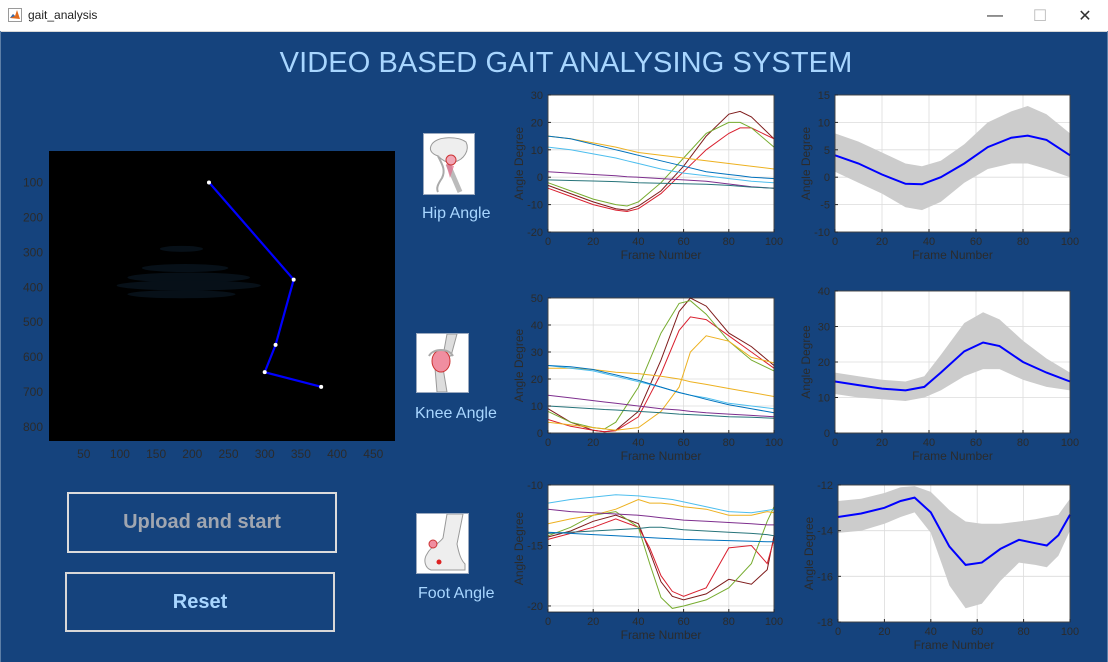 This screenshot has width=1108, height=662. I want to click on y-tick-label: 500, so click(33, 322).